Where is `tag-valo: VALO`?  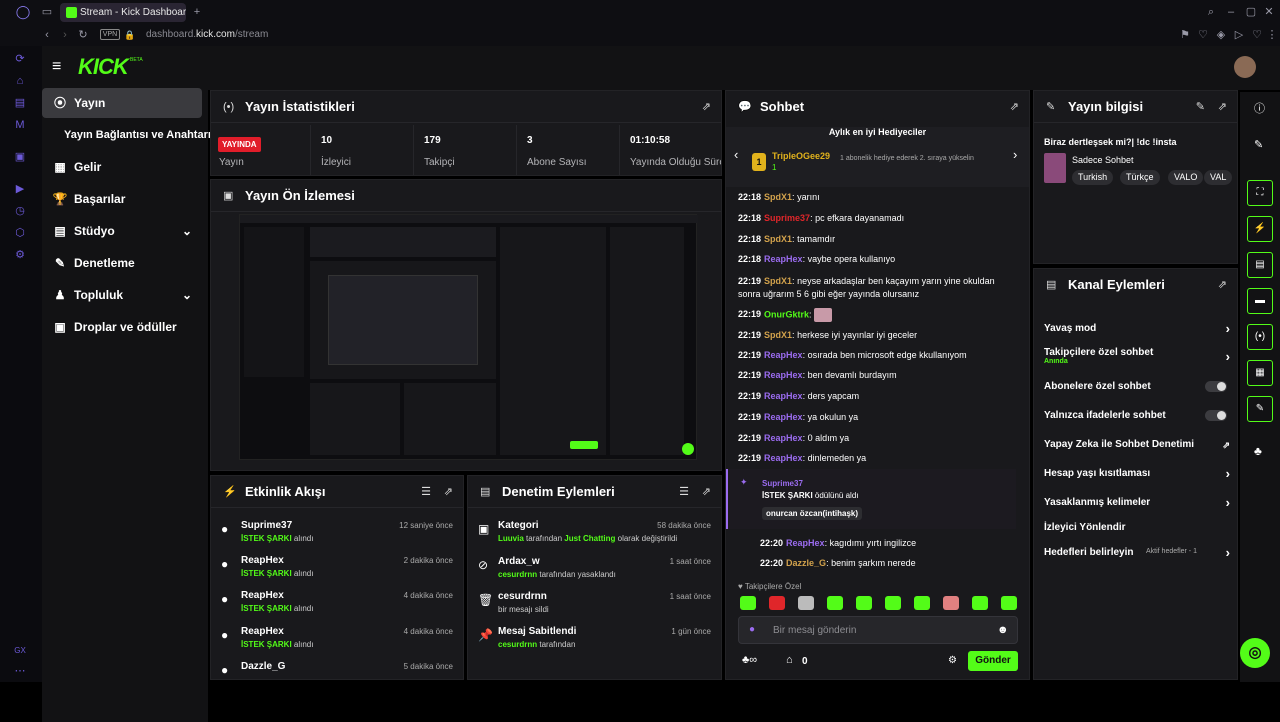 tag-valo: VALO is located at coordinates (1186, 177).